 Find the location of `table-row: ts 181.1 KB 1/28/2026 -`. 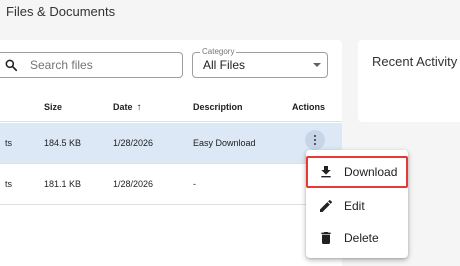

table-row: ts 181.1 KB 1/28/2026 - is located at coordinates (171, 184).